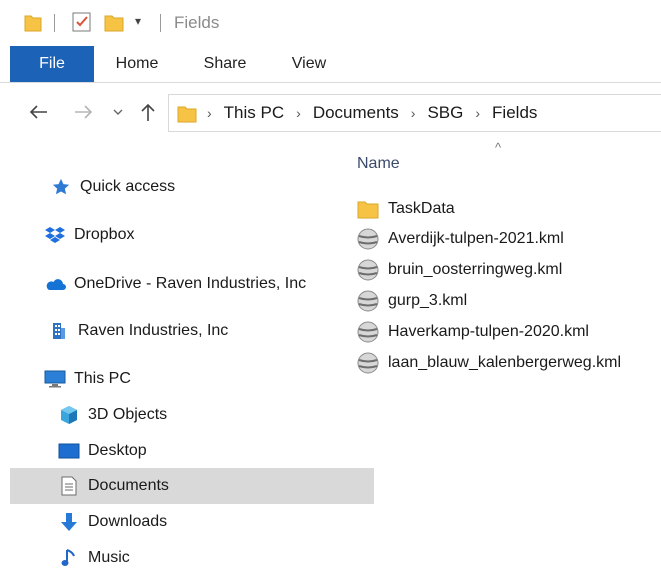 The height and width of the screenshot is (576, 661). What do you see at coordinates (104, 234) in the screenshot?
I see `nav-item-label: Dropbox` at bounding box center [104, 234].